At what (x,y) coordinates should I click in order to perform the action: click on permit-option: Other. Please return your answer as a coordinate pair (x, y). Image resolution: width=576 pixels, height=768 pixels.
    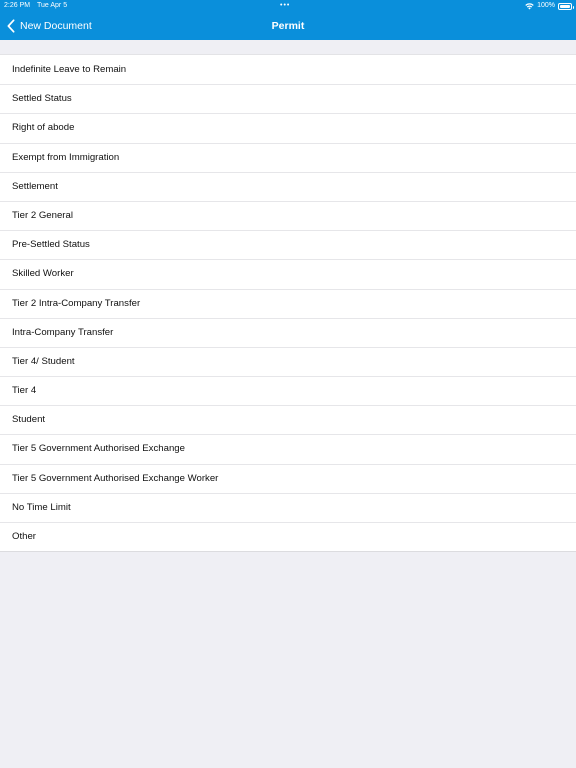
    Looking at the image, I should click on (288, 536).